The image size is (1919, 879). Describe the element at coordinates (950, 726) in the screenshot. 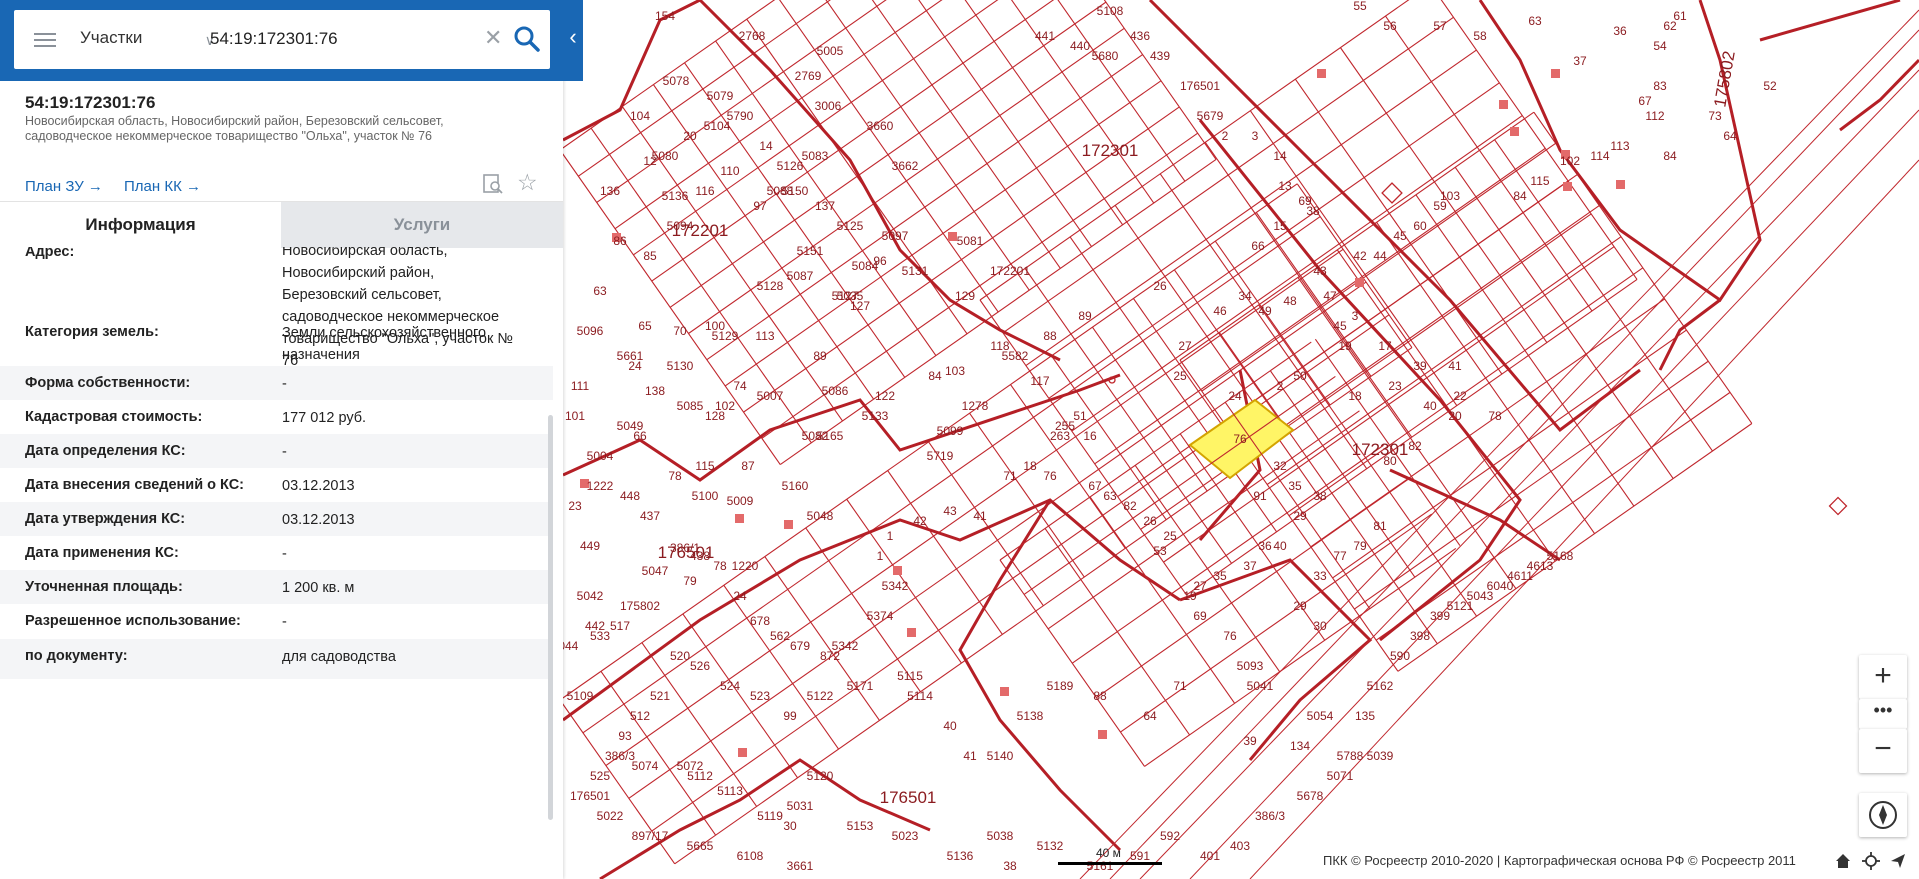

I see `parcel-label: 40` at that location.